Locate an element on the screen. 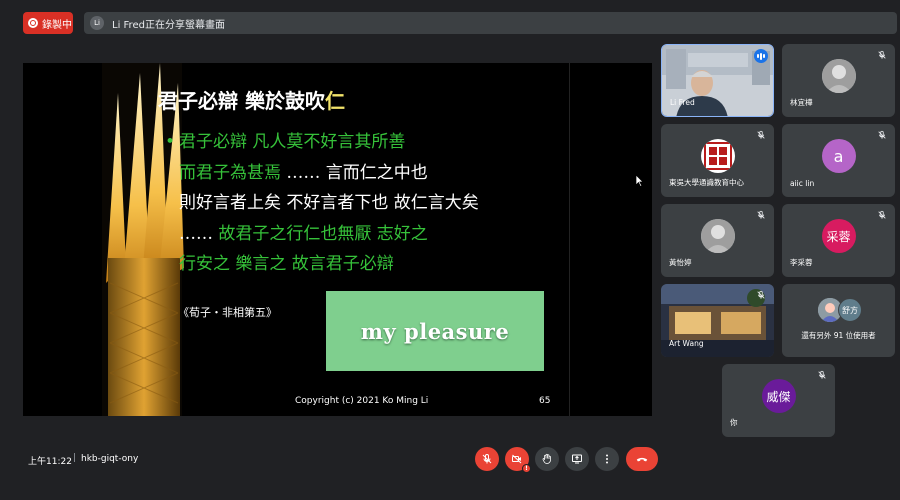 The image size is (900, 500). avatar-letter: a is located at coordinates (838, 156).